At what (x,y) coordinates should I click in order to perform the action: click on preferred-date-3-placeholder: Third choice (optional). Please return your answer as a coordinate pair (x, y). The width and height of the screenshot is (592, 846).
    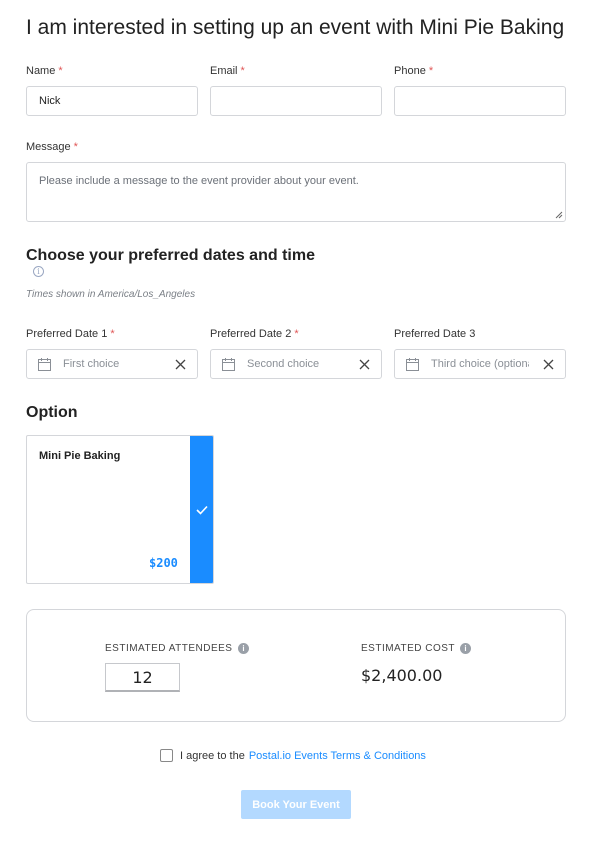
    Looking at the image, I should click on (480, 364).